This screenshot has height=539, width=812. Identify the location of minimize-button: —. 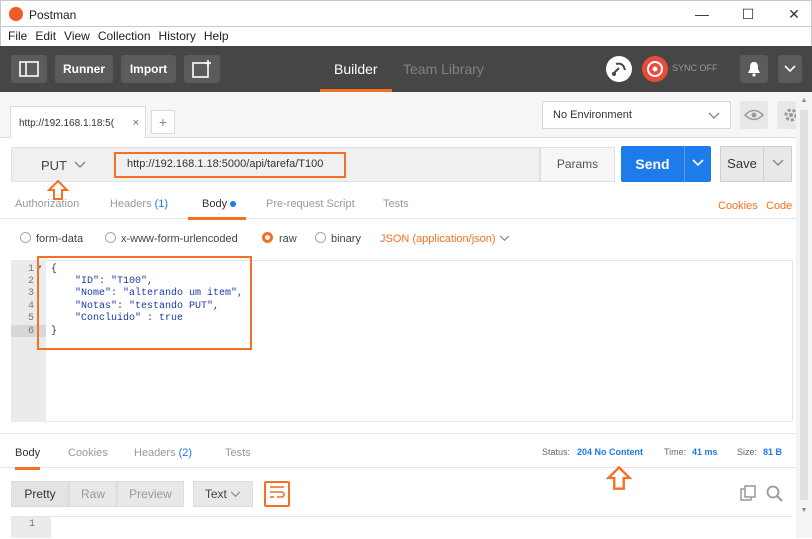
(702, 14).